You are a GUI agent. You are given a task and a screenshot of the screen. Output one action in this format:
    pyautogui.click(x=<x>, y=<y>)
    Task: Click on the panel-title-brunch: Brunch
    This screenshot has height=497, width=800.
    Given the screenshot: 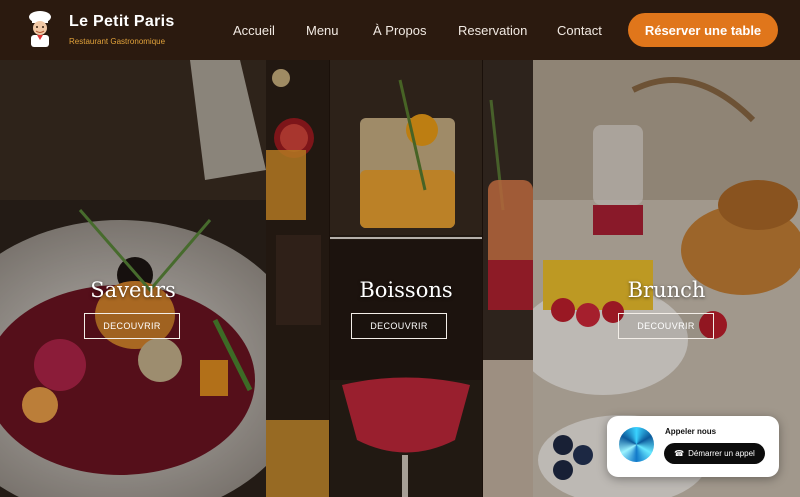 What is the action you would take?
    pyautogui.click(x=666, y=290)
    